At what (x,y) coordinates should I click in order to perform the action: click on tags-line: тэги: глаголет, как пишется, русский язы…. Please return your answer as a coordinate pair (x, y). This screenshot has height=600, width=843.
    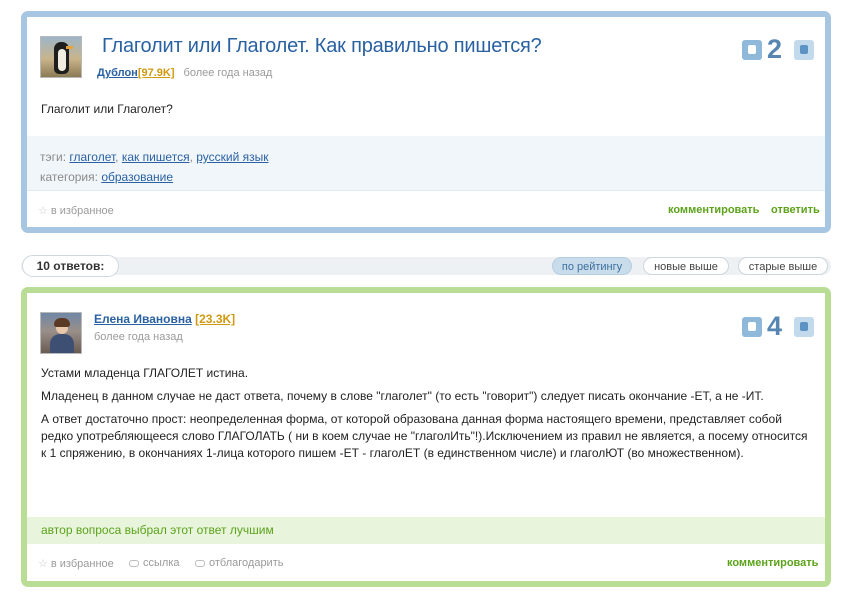
    Looking at the image, I should click on (154, 157).